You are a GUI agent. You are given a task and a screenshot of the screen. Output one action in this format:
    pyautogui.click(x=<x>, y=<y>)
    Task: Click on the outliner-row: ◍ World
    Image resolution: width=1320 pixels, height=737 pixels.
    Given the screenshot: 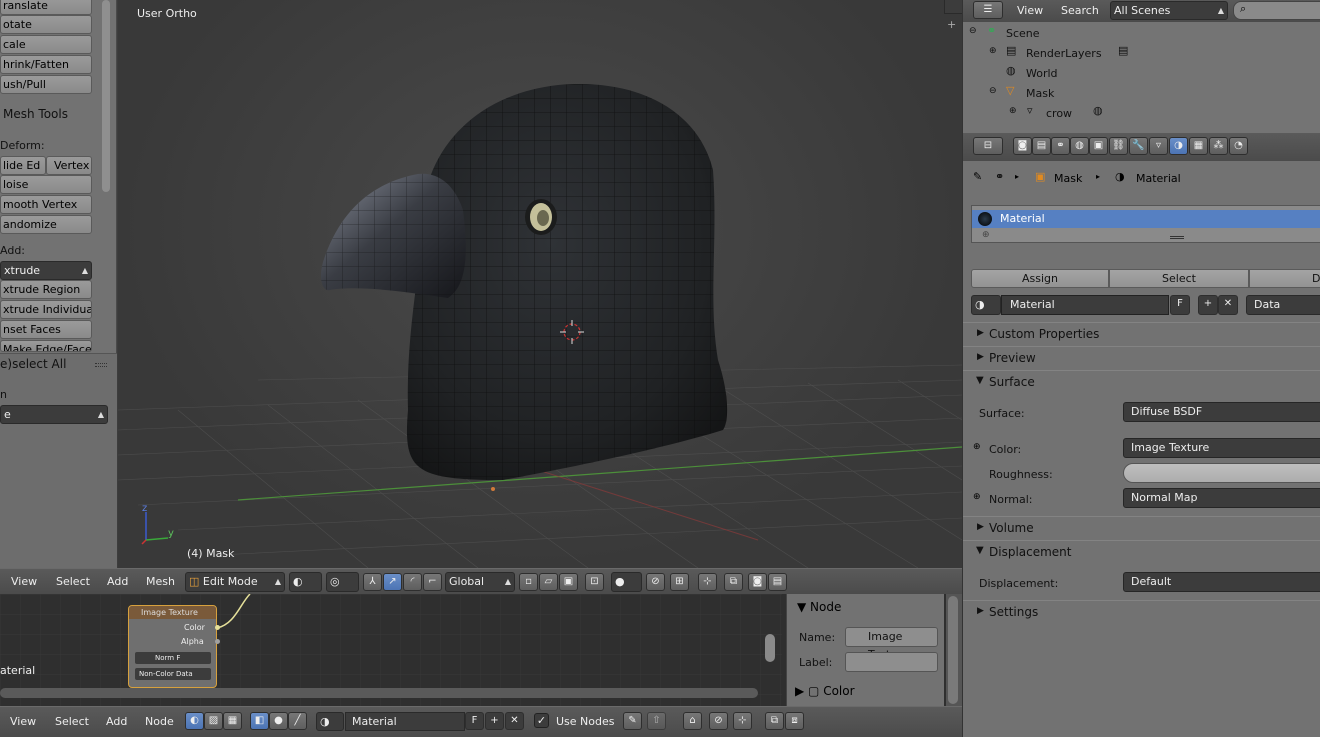 What is the action you would take?
    pyautogui.click(x=1141, y=74)
    